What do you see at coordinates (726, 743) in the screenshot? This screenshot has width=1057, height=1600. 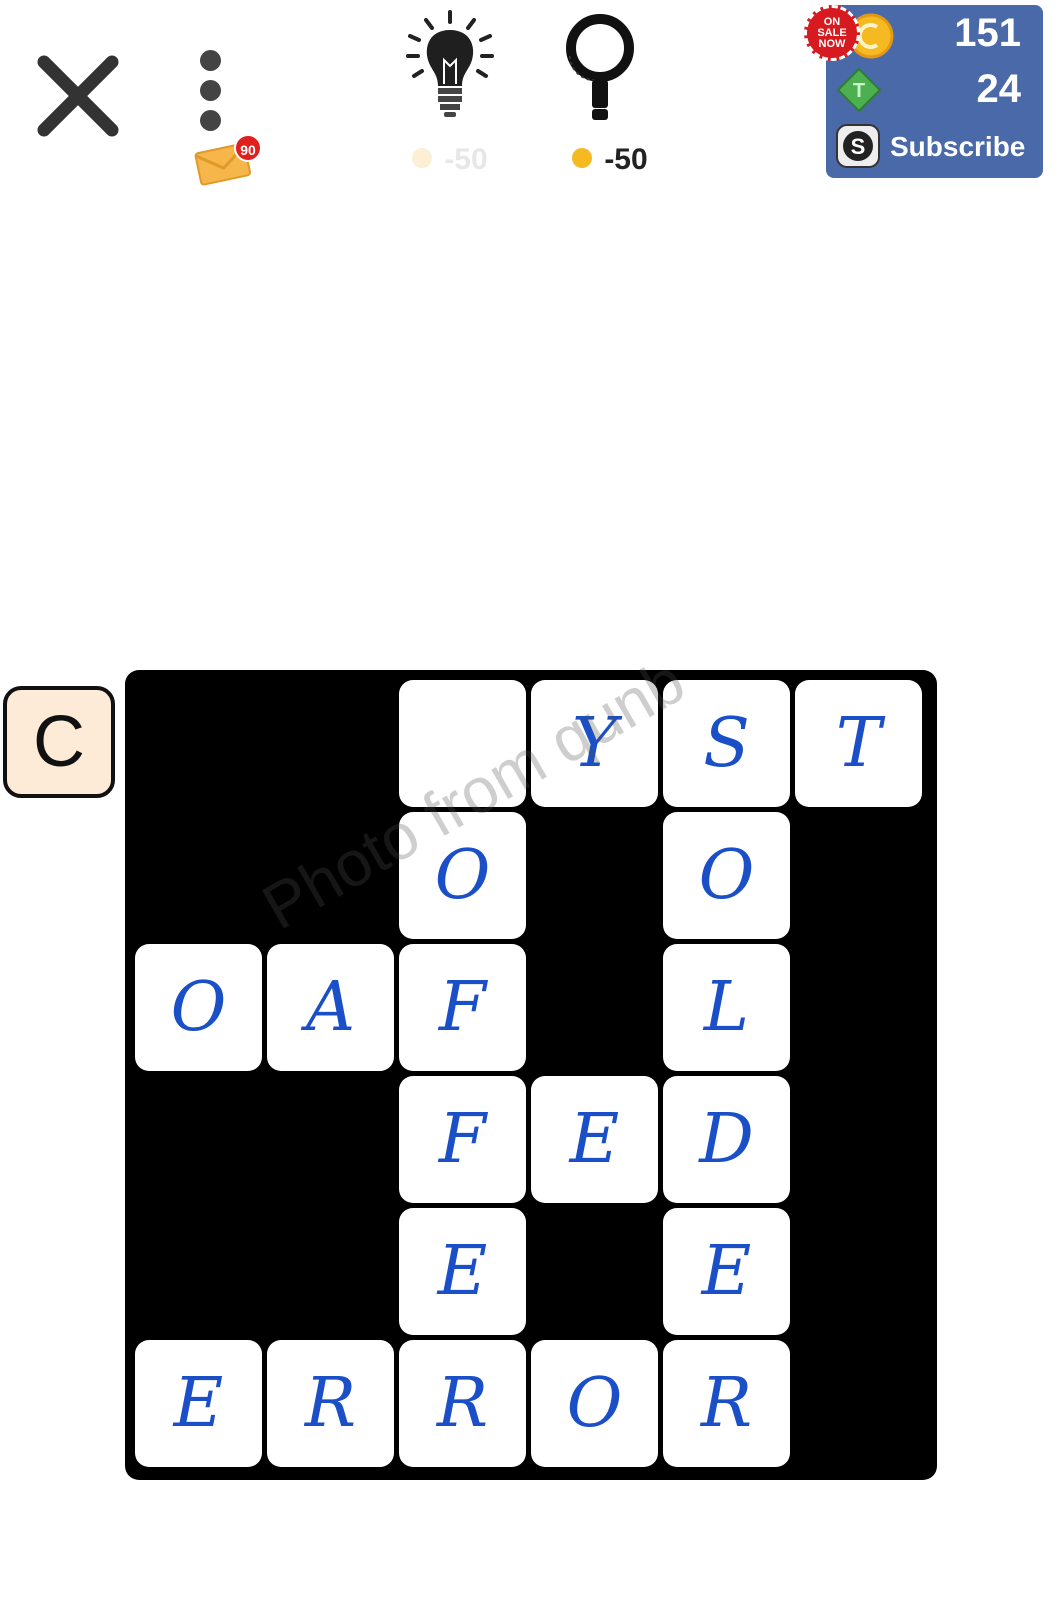 I see `letter-cell: S` at bounding box center [726, 743].